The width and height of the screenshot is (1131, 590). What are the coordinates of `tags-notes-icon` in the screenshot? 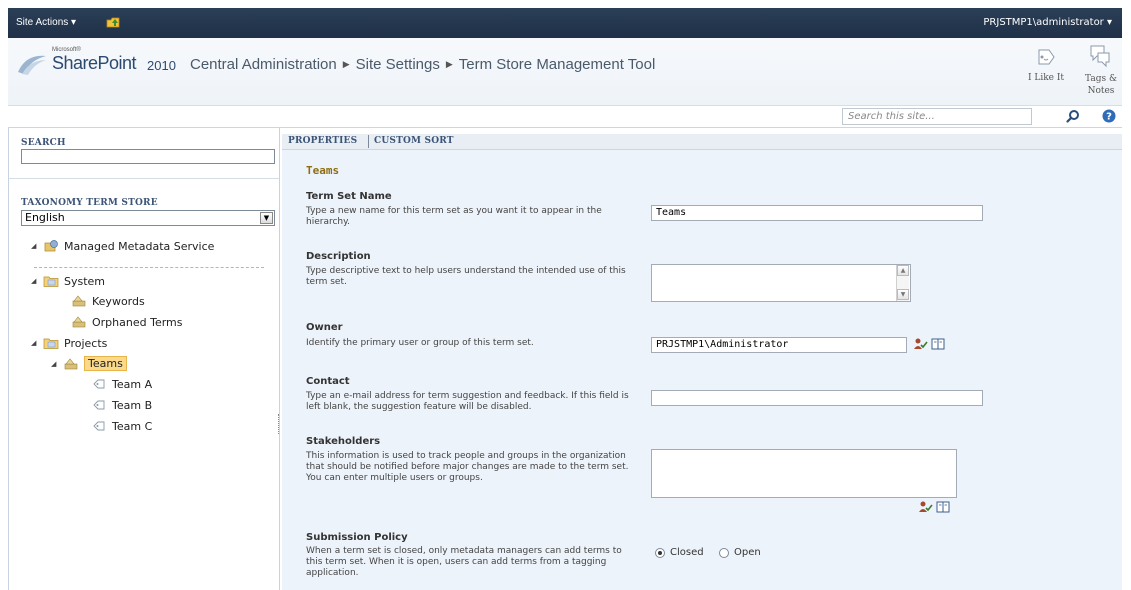 It's located at (1100, 56).